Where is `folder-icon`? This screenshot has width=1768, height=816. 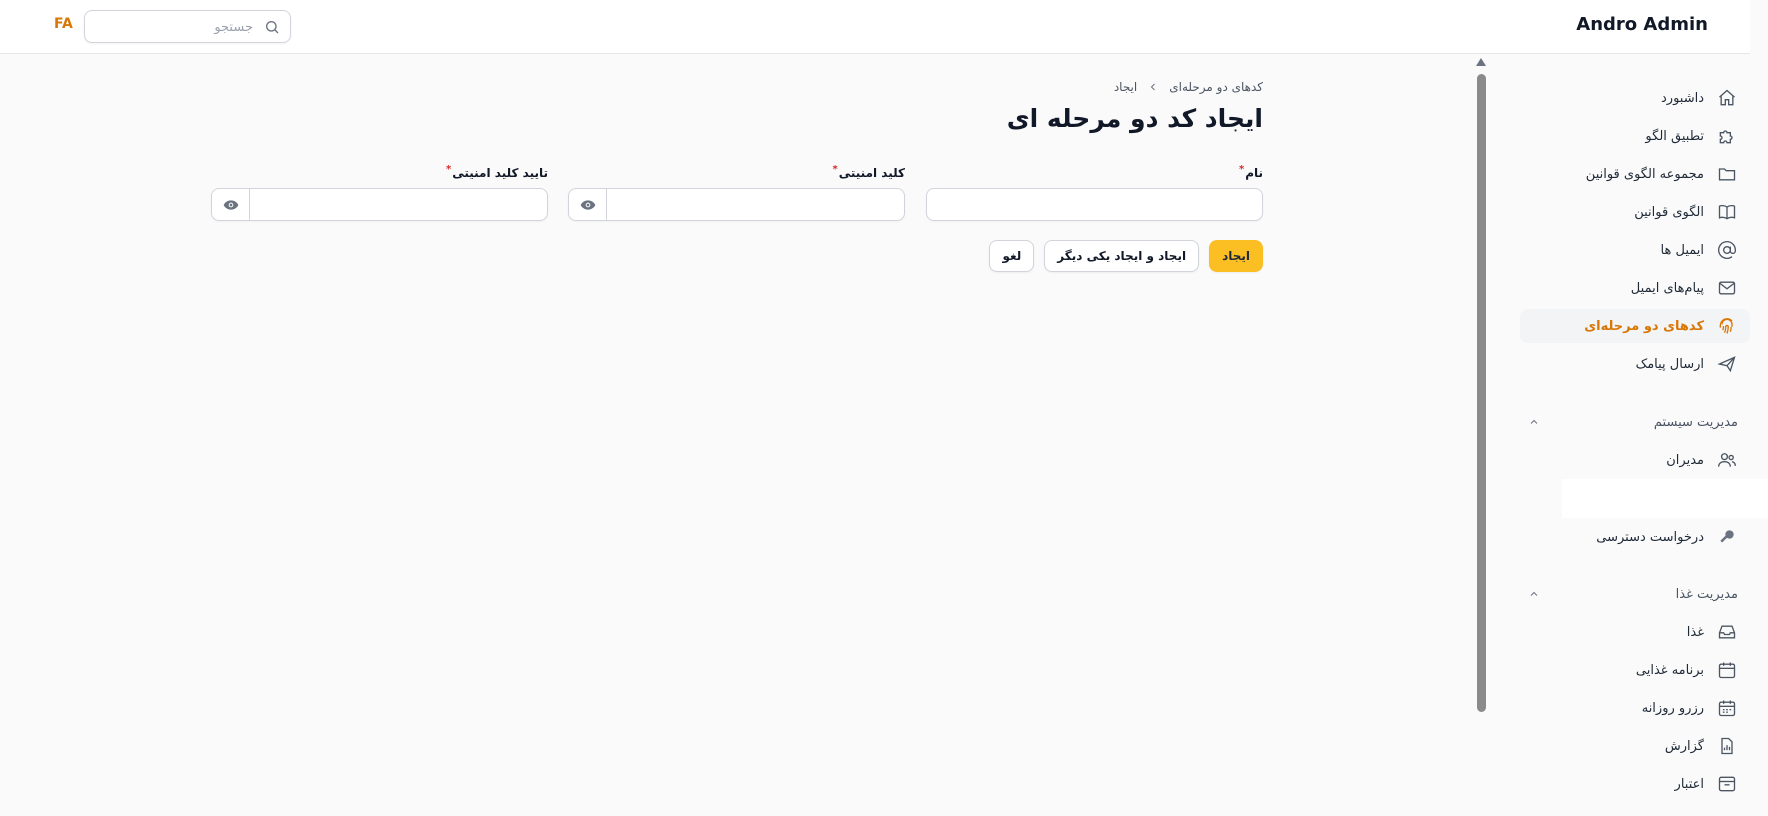 folder-icon is located at coordinates (1727, 174).